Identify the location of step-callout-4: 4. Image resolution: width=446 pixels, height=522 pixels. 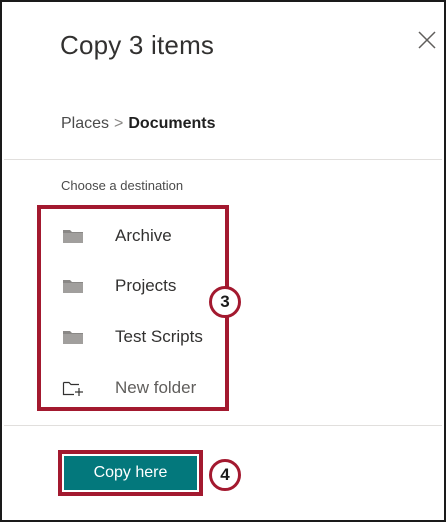
(225, 475).